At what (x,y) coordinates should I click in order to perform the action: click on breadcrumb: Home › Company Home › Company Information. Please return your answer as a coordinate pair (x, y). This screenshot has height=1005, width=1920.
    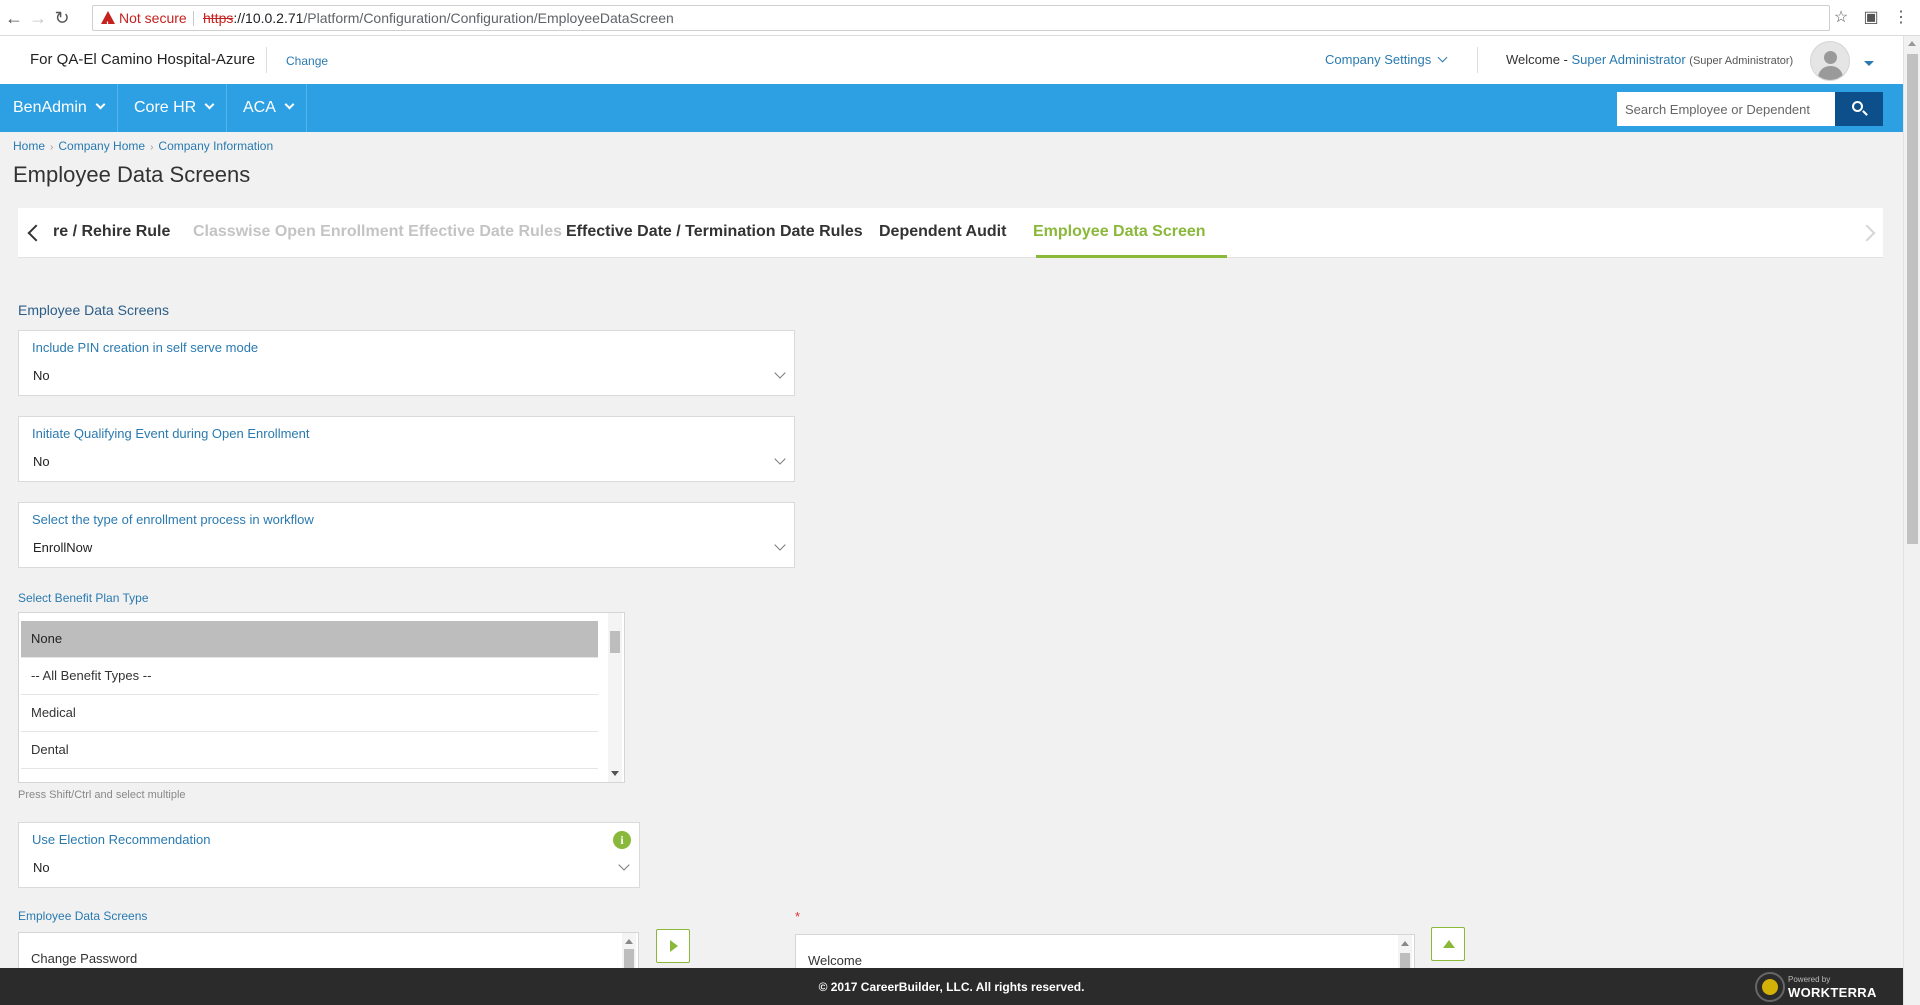
    Looking at the image, I should click on (143, 146).